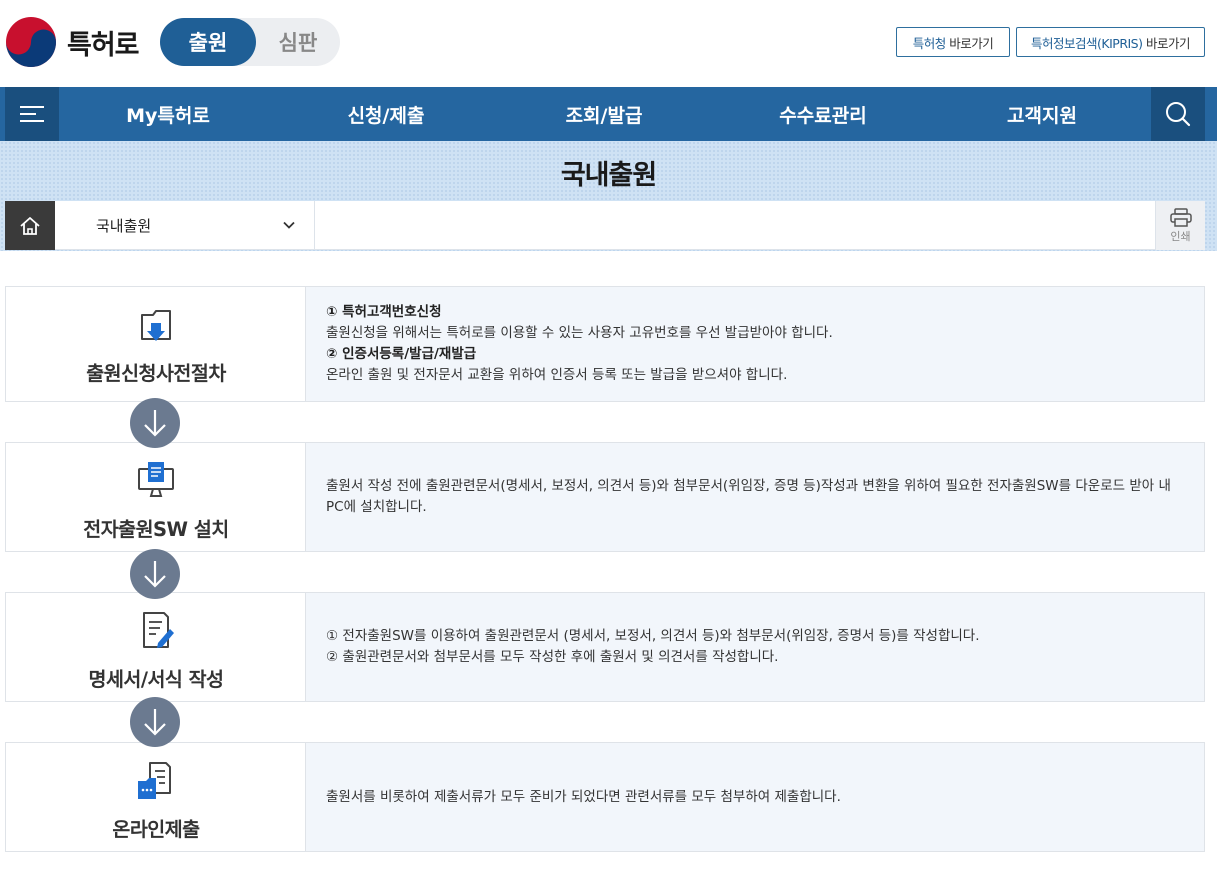 Image resolution: width=1217 pixels, height=874 pixels. I want to click on nav-item-support: 고객지원, so click(1042, 114).